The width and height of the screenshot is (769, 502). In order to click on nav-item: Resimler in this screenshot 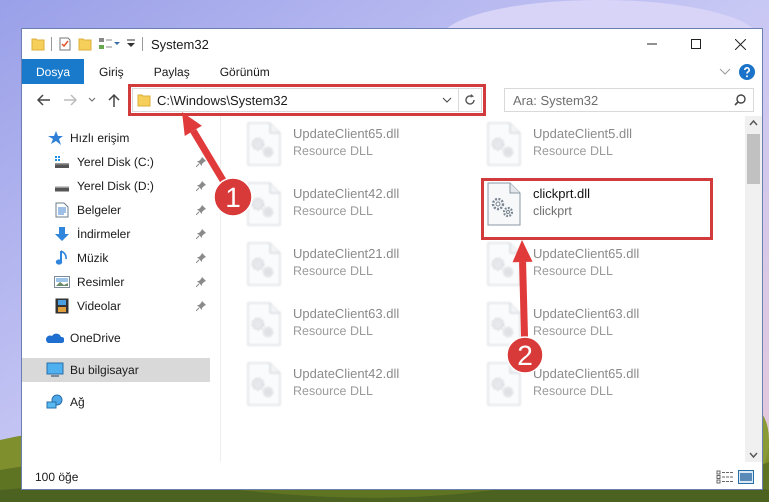, I will do `click(116, 282)`.